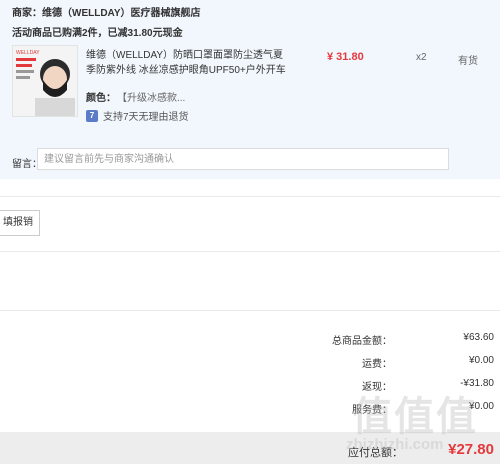  I want to click on watermark-logo: 值值值, so click(415, 417).